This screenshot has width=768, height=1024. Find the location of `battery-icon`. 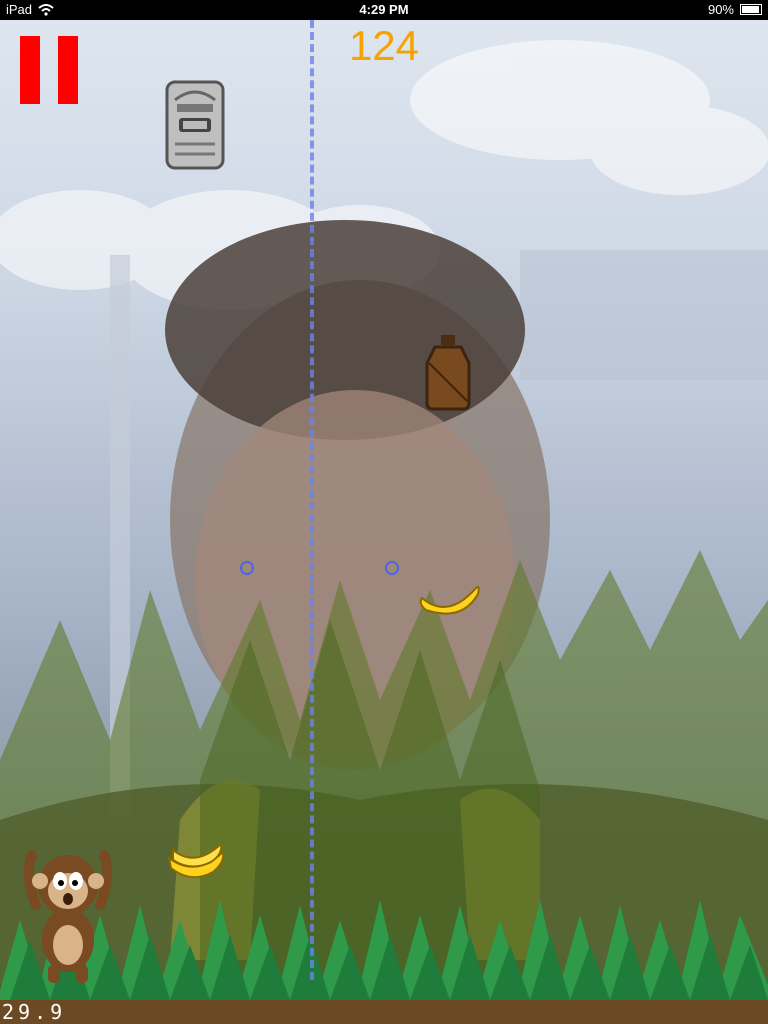

battery-icon is located at coordinates (751, 9).